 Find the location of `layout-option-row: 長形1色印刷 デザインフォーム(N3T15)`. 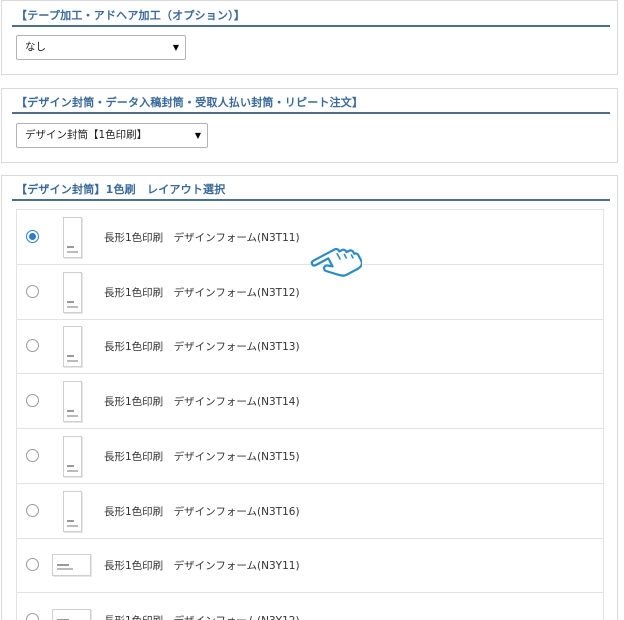

layout-option-row: 長形1色印刷 デザインフォーム(N3T15) is located at coordinates (310, 456).